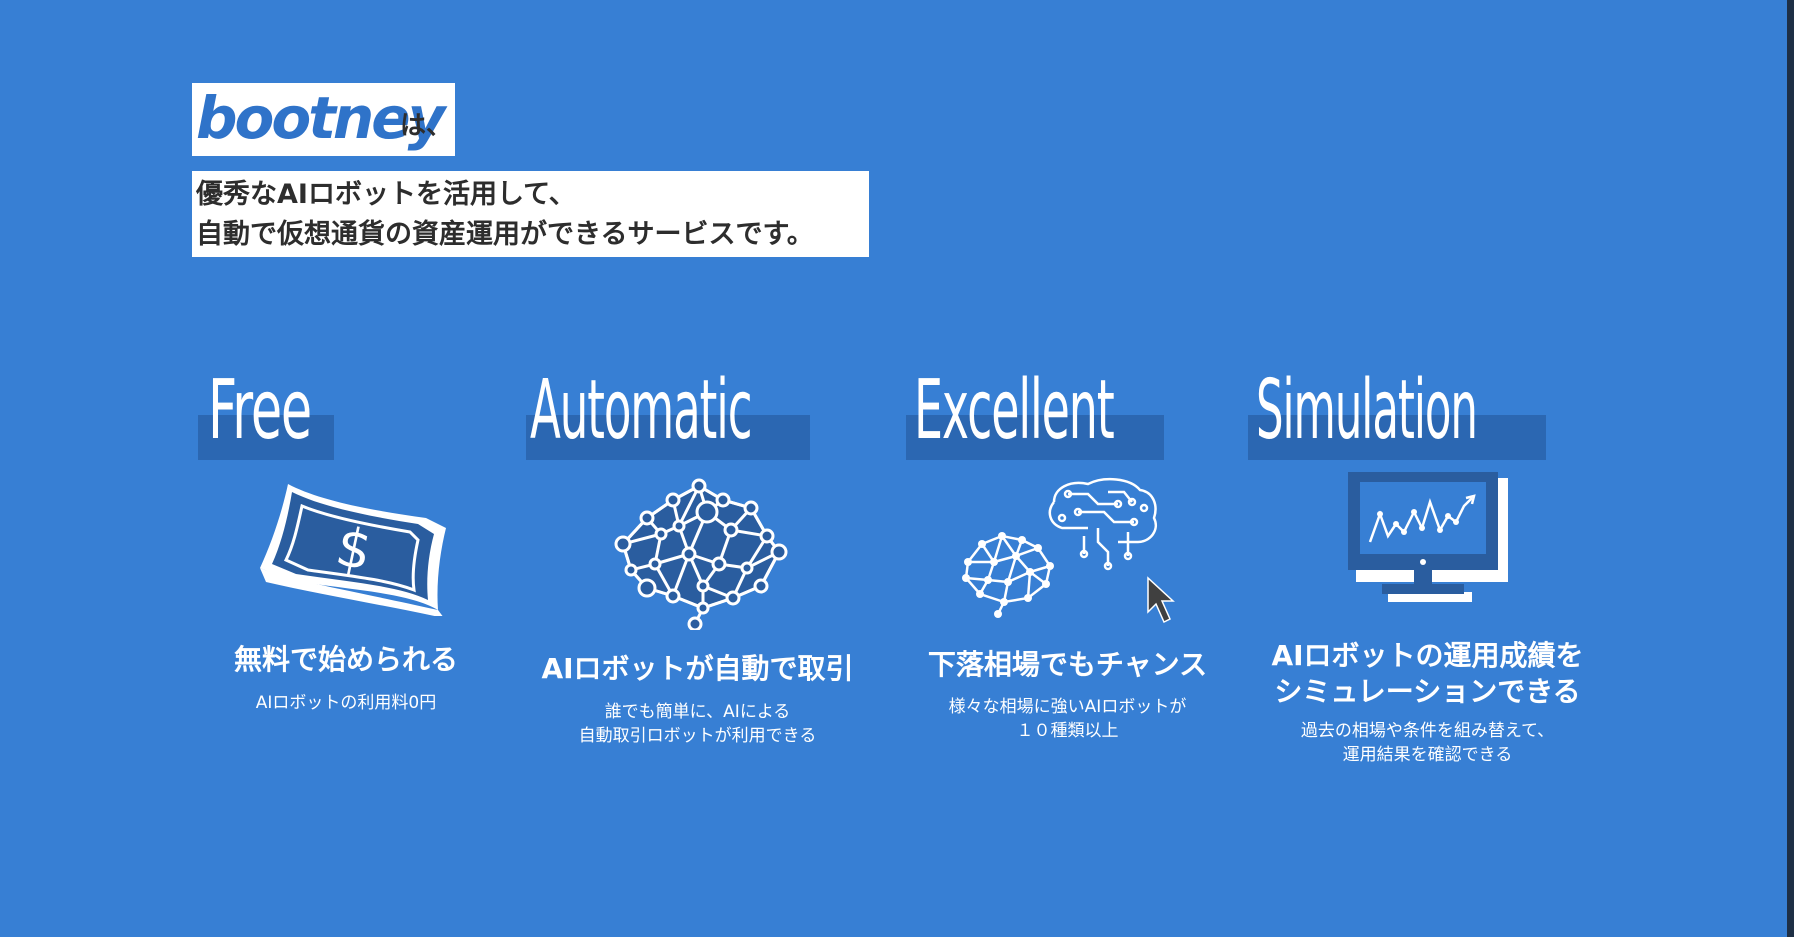 This screenshot has height=937, width=1794. I want to click on logo-suffix: は、, so click(426, 126).